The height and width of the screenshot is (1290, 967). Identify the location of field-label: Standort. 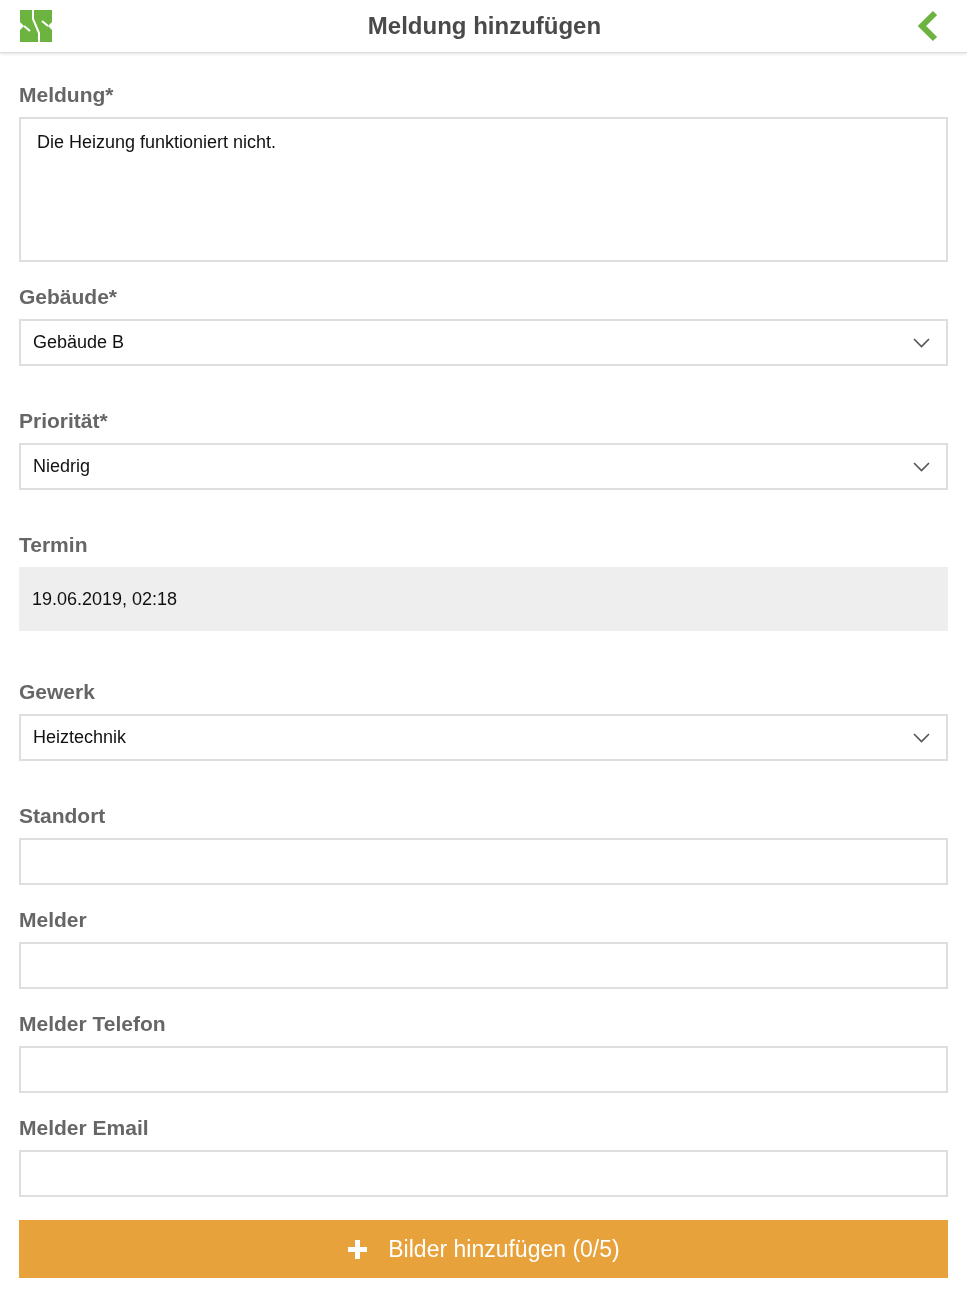
(62, 816).